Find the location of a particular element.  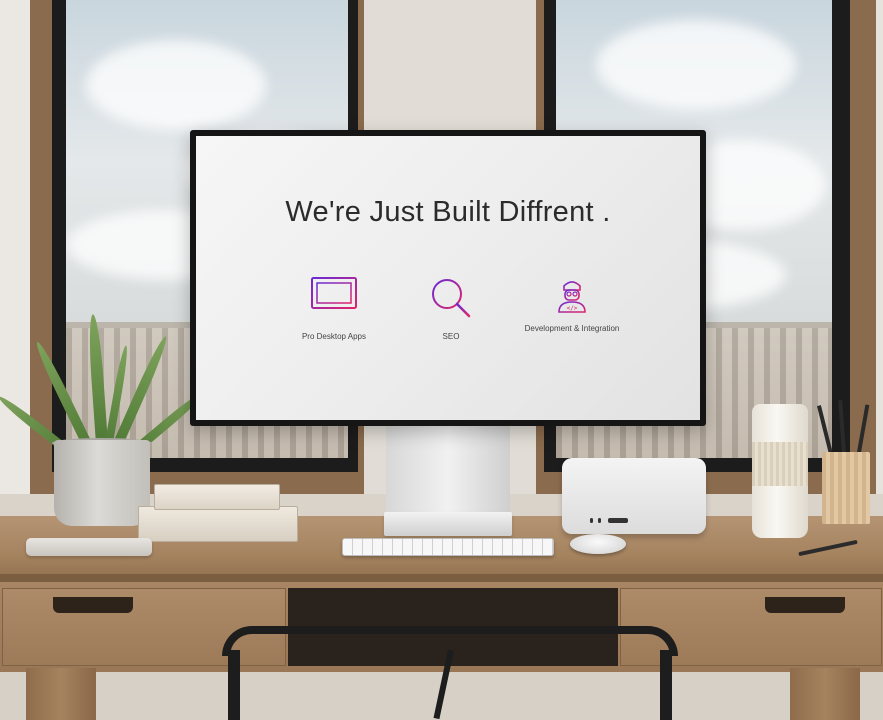

phone is located at coordinates (89, 547).